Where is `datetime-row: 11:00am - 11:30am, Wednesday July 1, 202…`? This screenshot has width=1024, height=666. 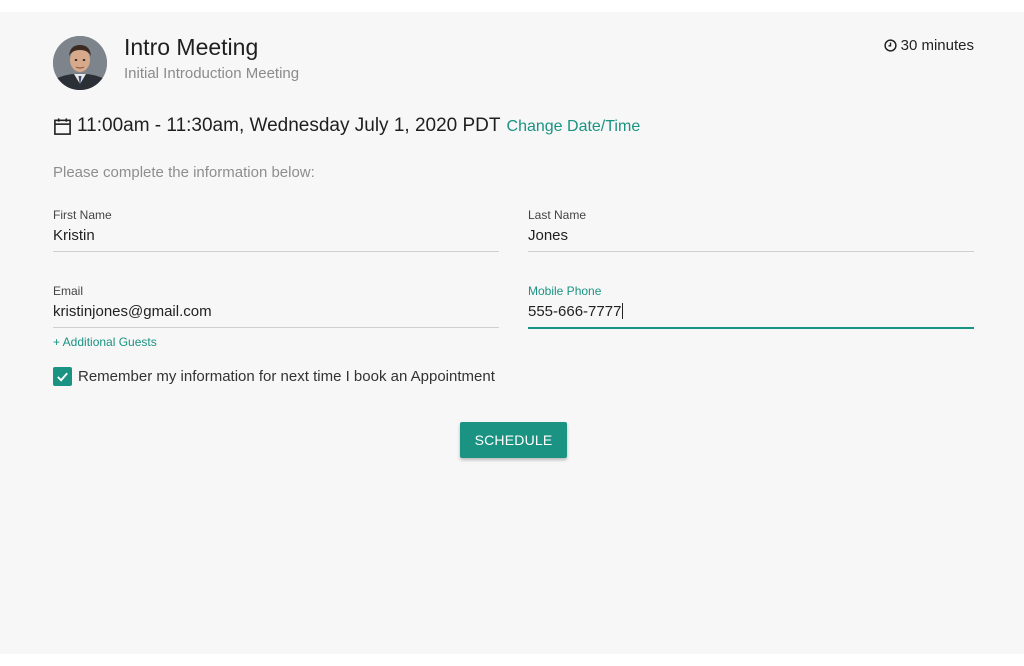
datetime-row: 11:00am - 11:30am, Wednesday July 1, 202… is located at coordinates (346, 126).